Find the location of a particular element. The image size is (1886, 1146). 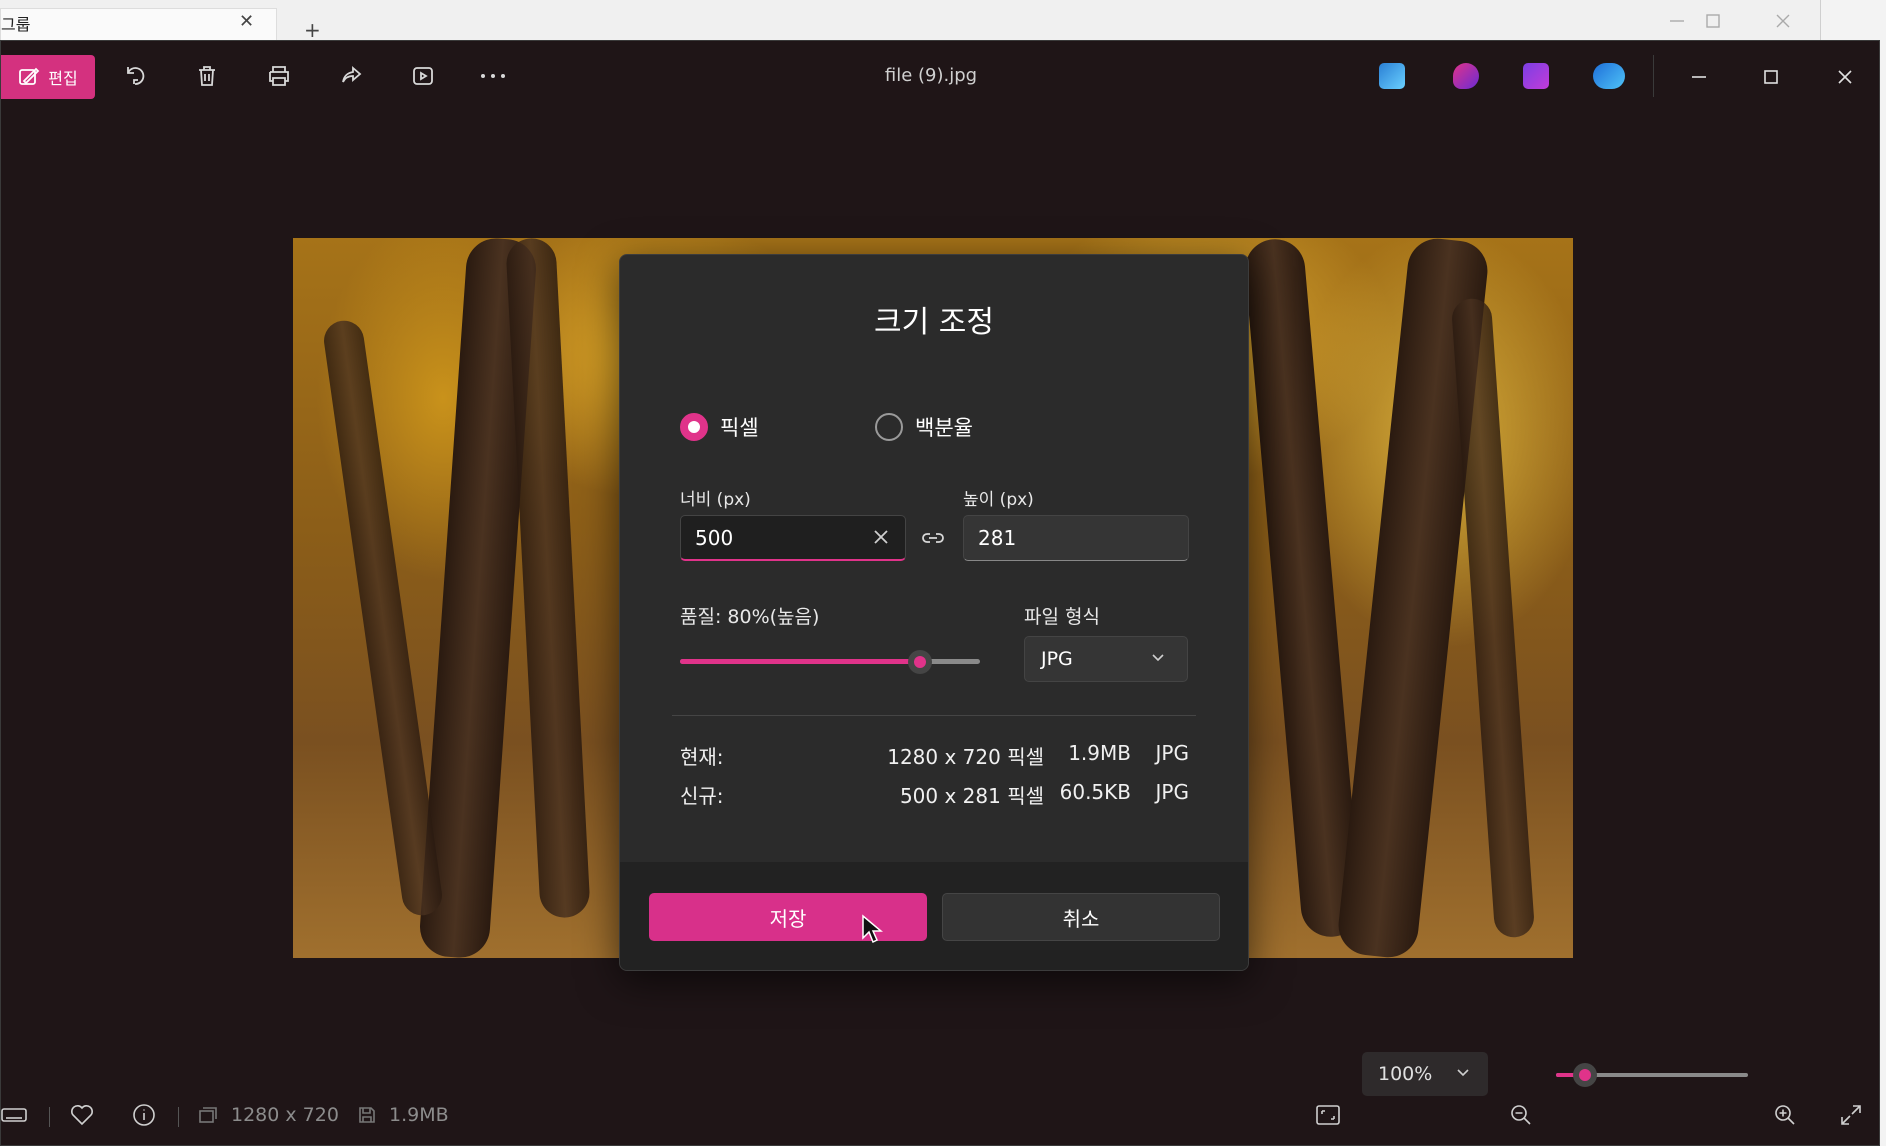

cancel-button: 취소 is located at coordinates (1081, 917).